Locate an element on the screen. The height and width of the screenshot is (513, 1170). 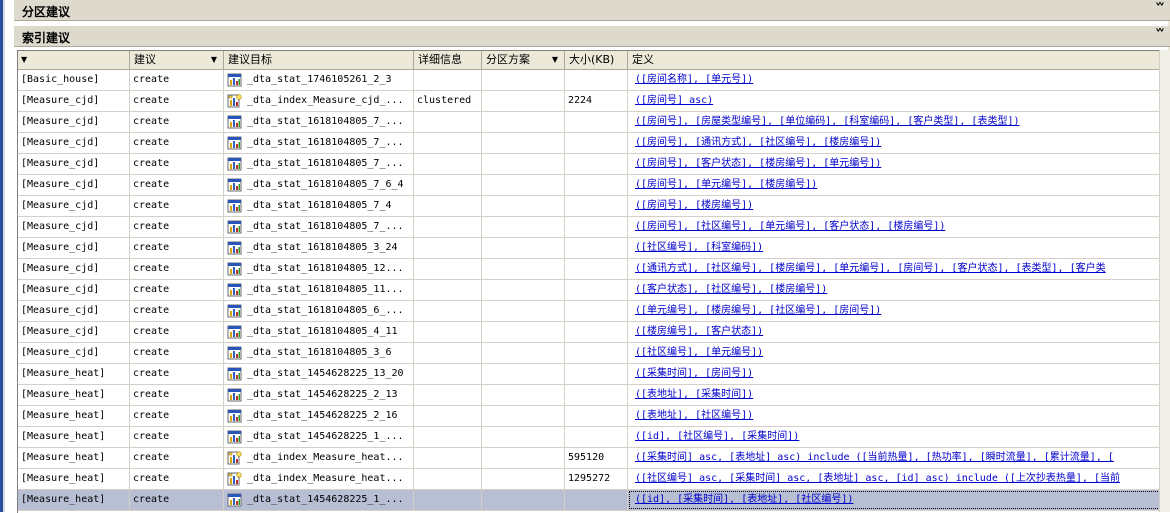
table-column-header: ▼ is located at coordinates (74, 60).